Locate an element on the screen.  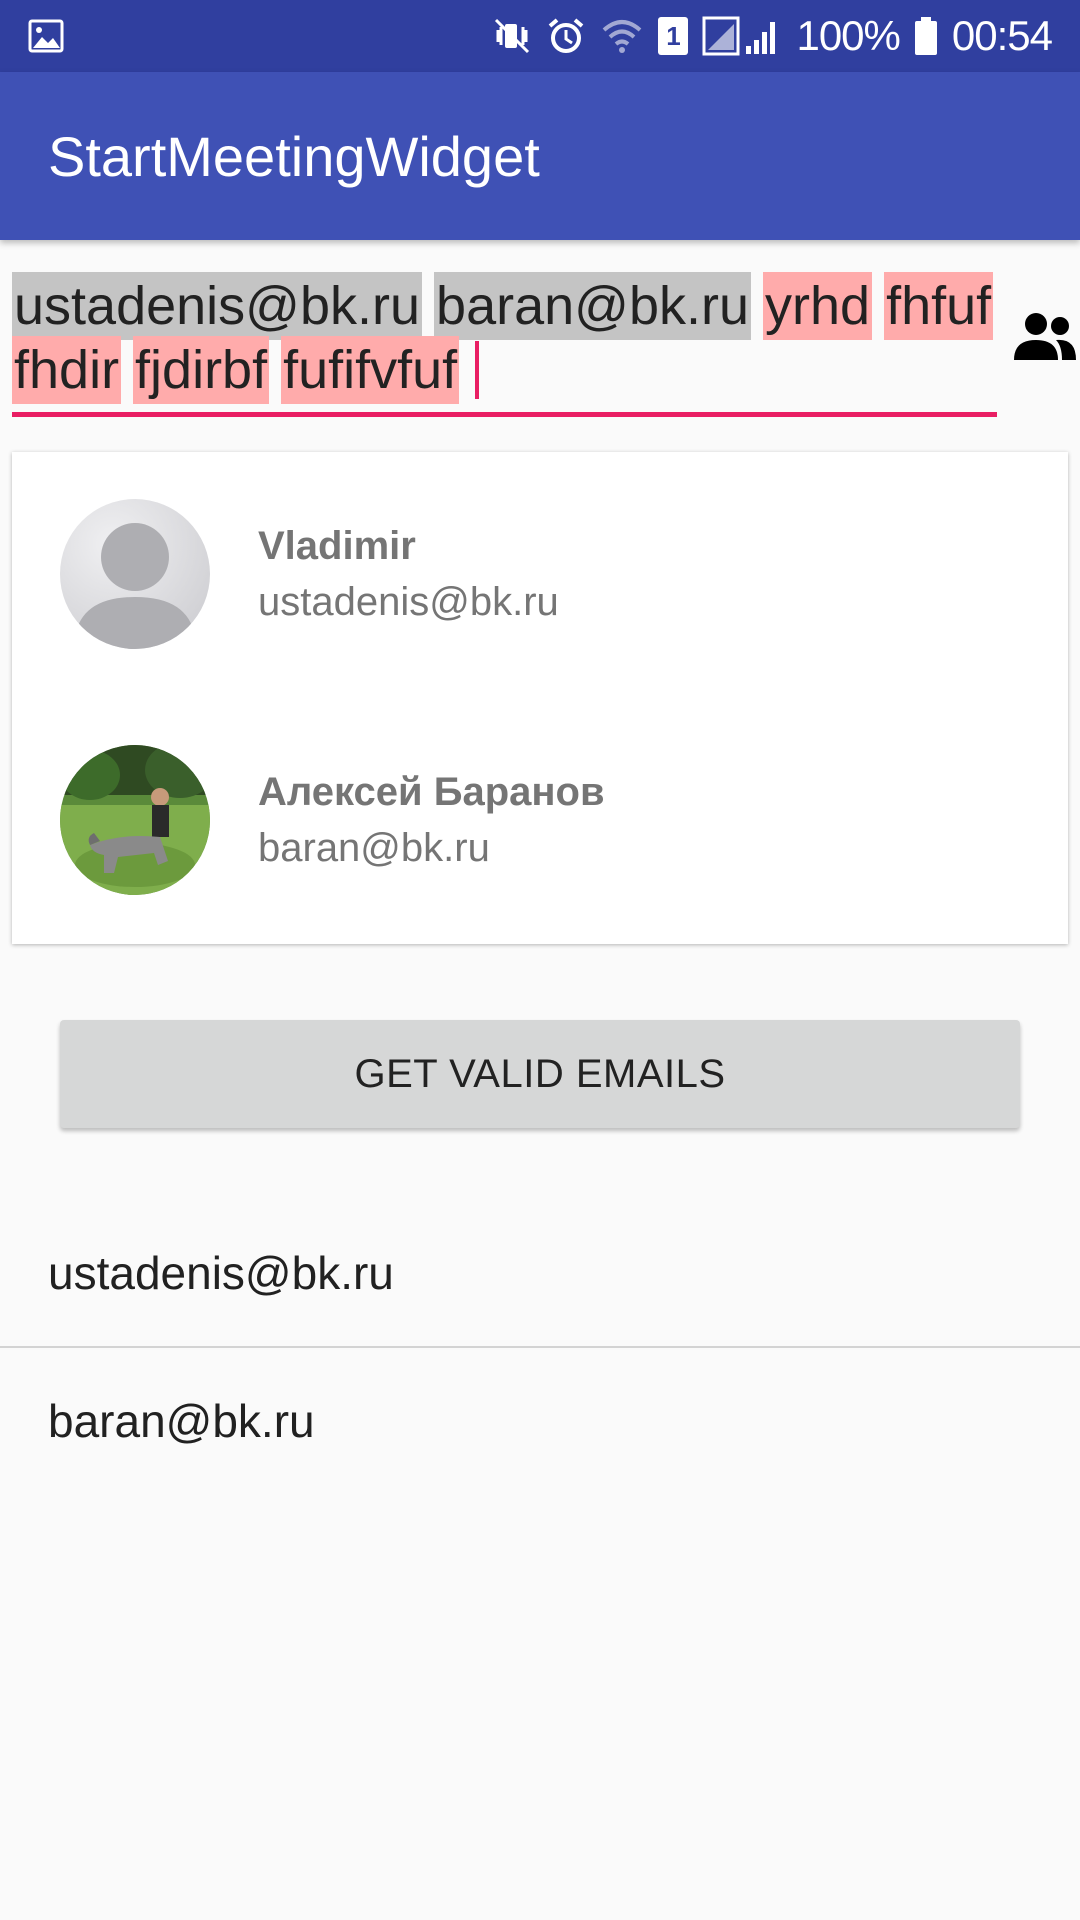
suggestion-item: Vladimir ustadenis@bk.ru is located at coordinates (540, 575).